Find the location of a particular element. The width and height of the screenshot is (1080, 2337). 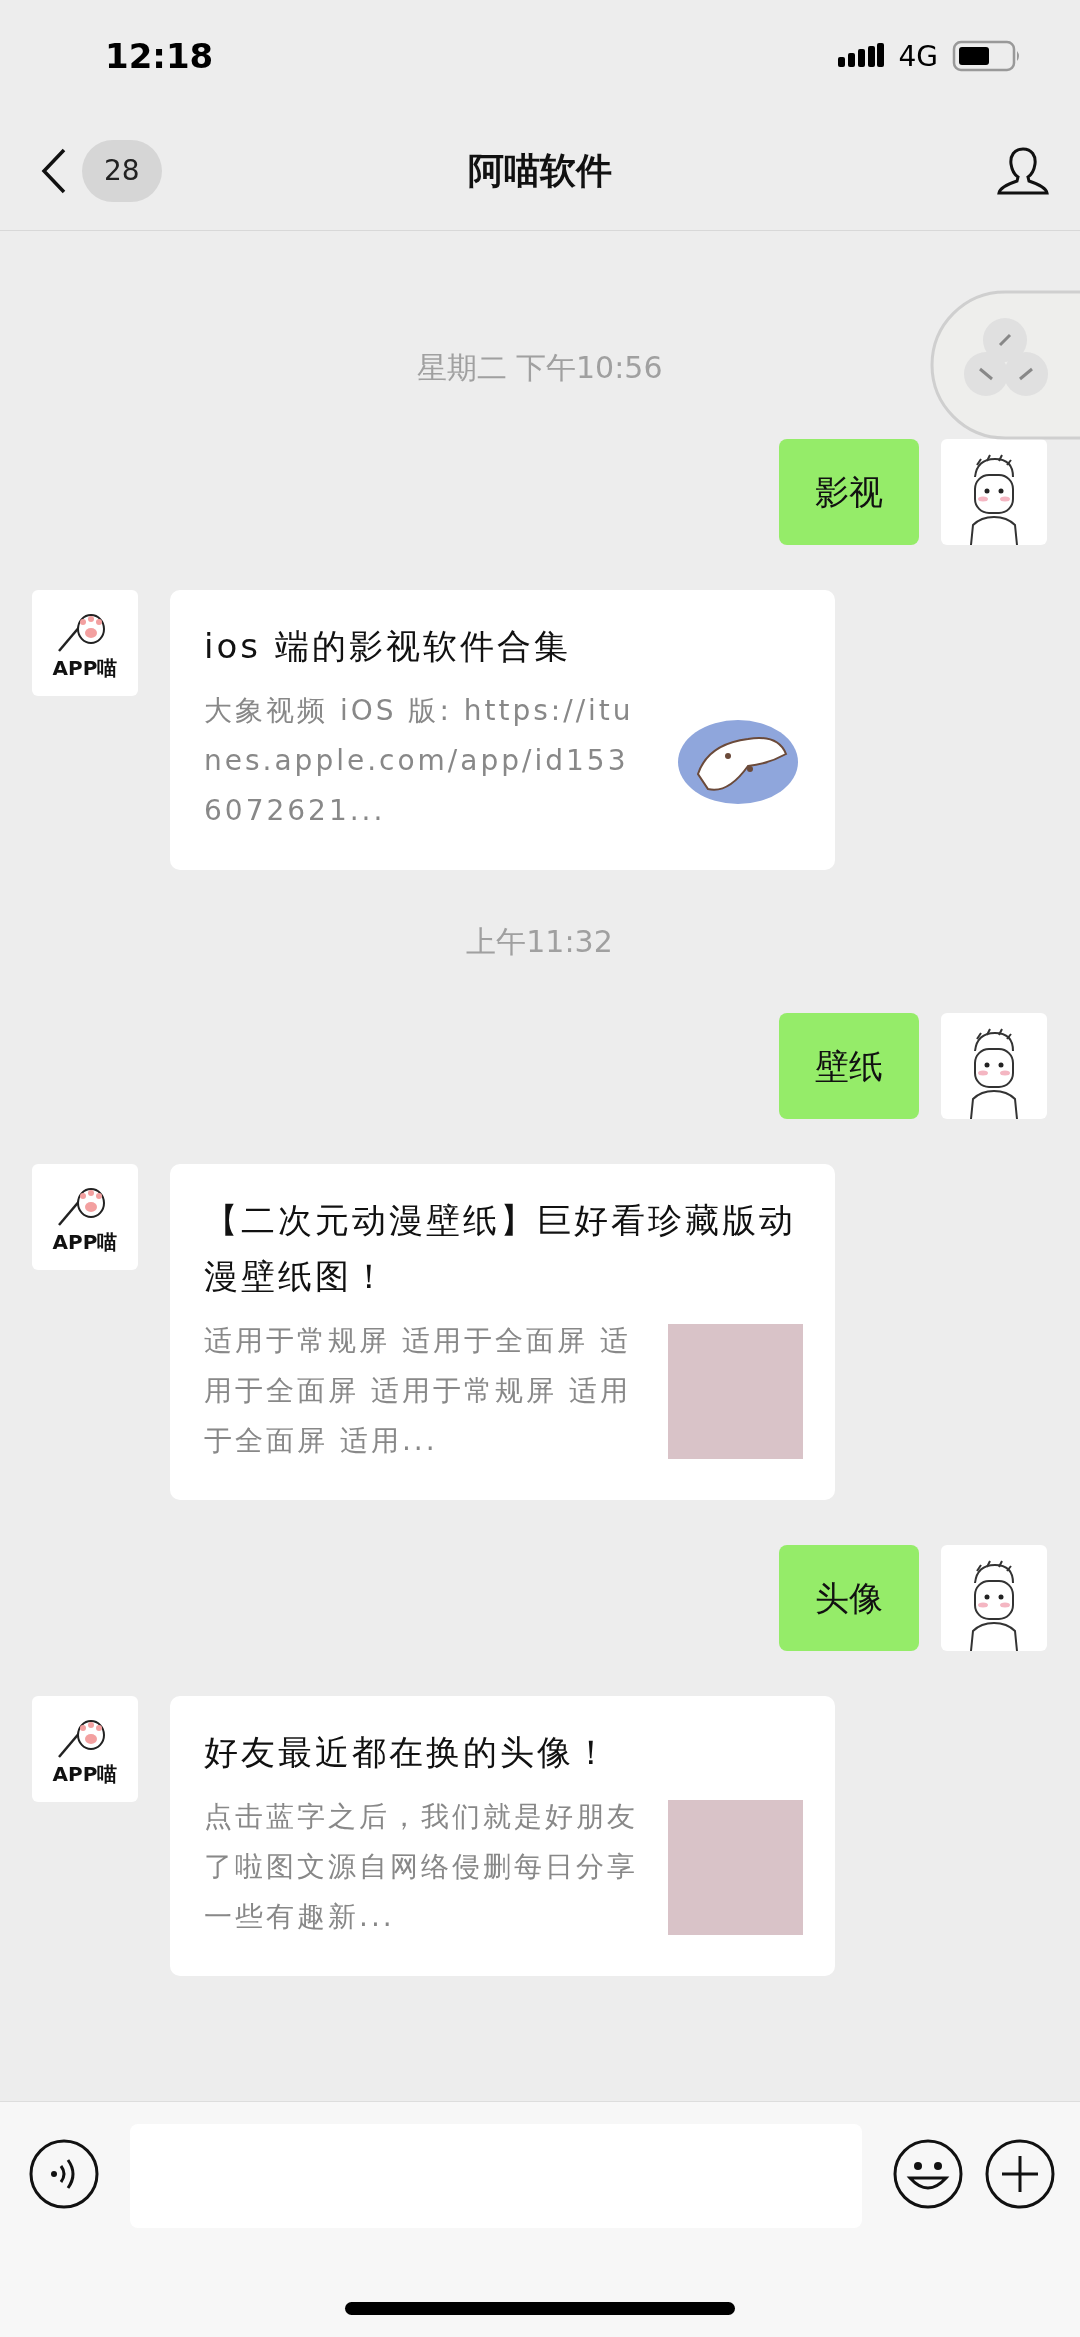

battery-icon is located at coordinates (987, 56).